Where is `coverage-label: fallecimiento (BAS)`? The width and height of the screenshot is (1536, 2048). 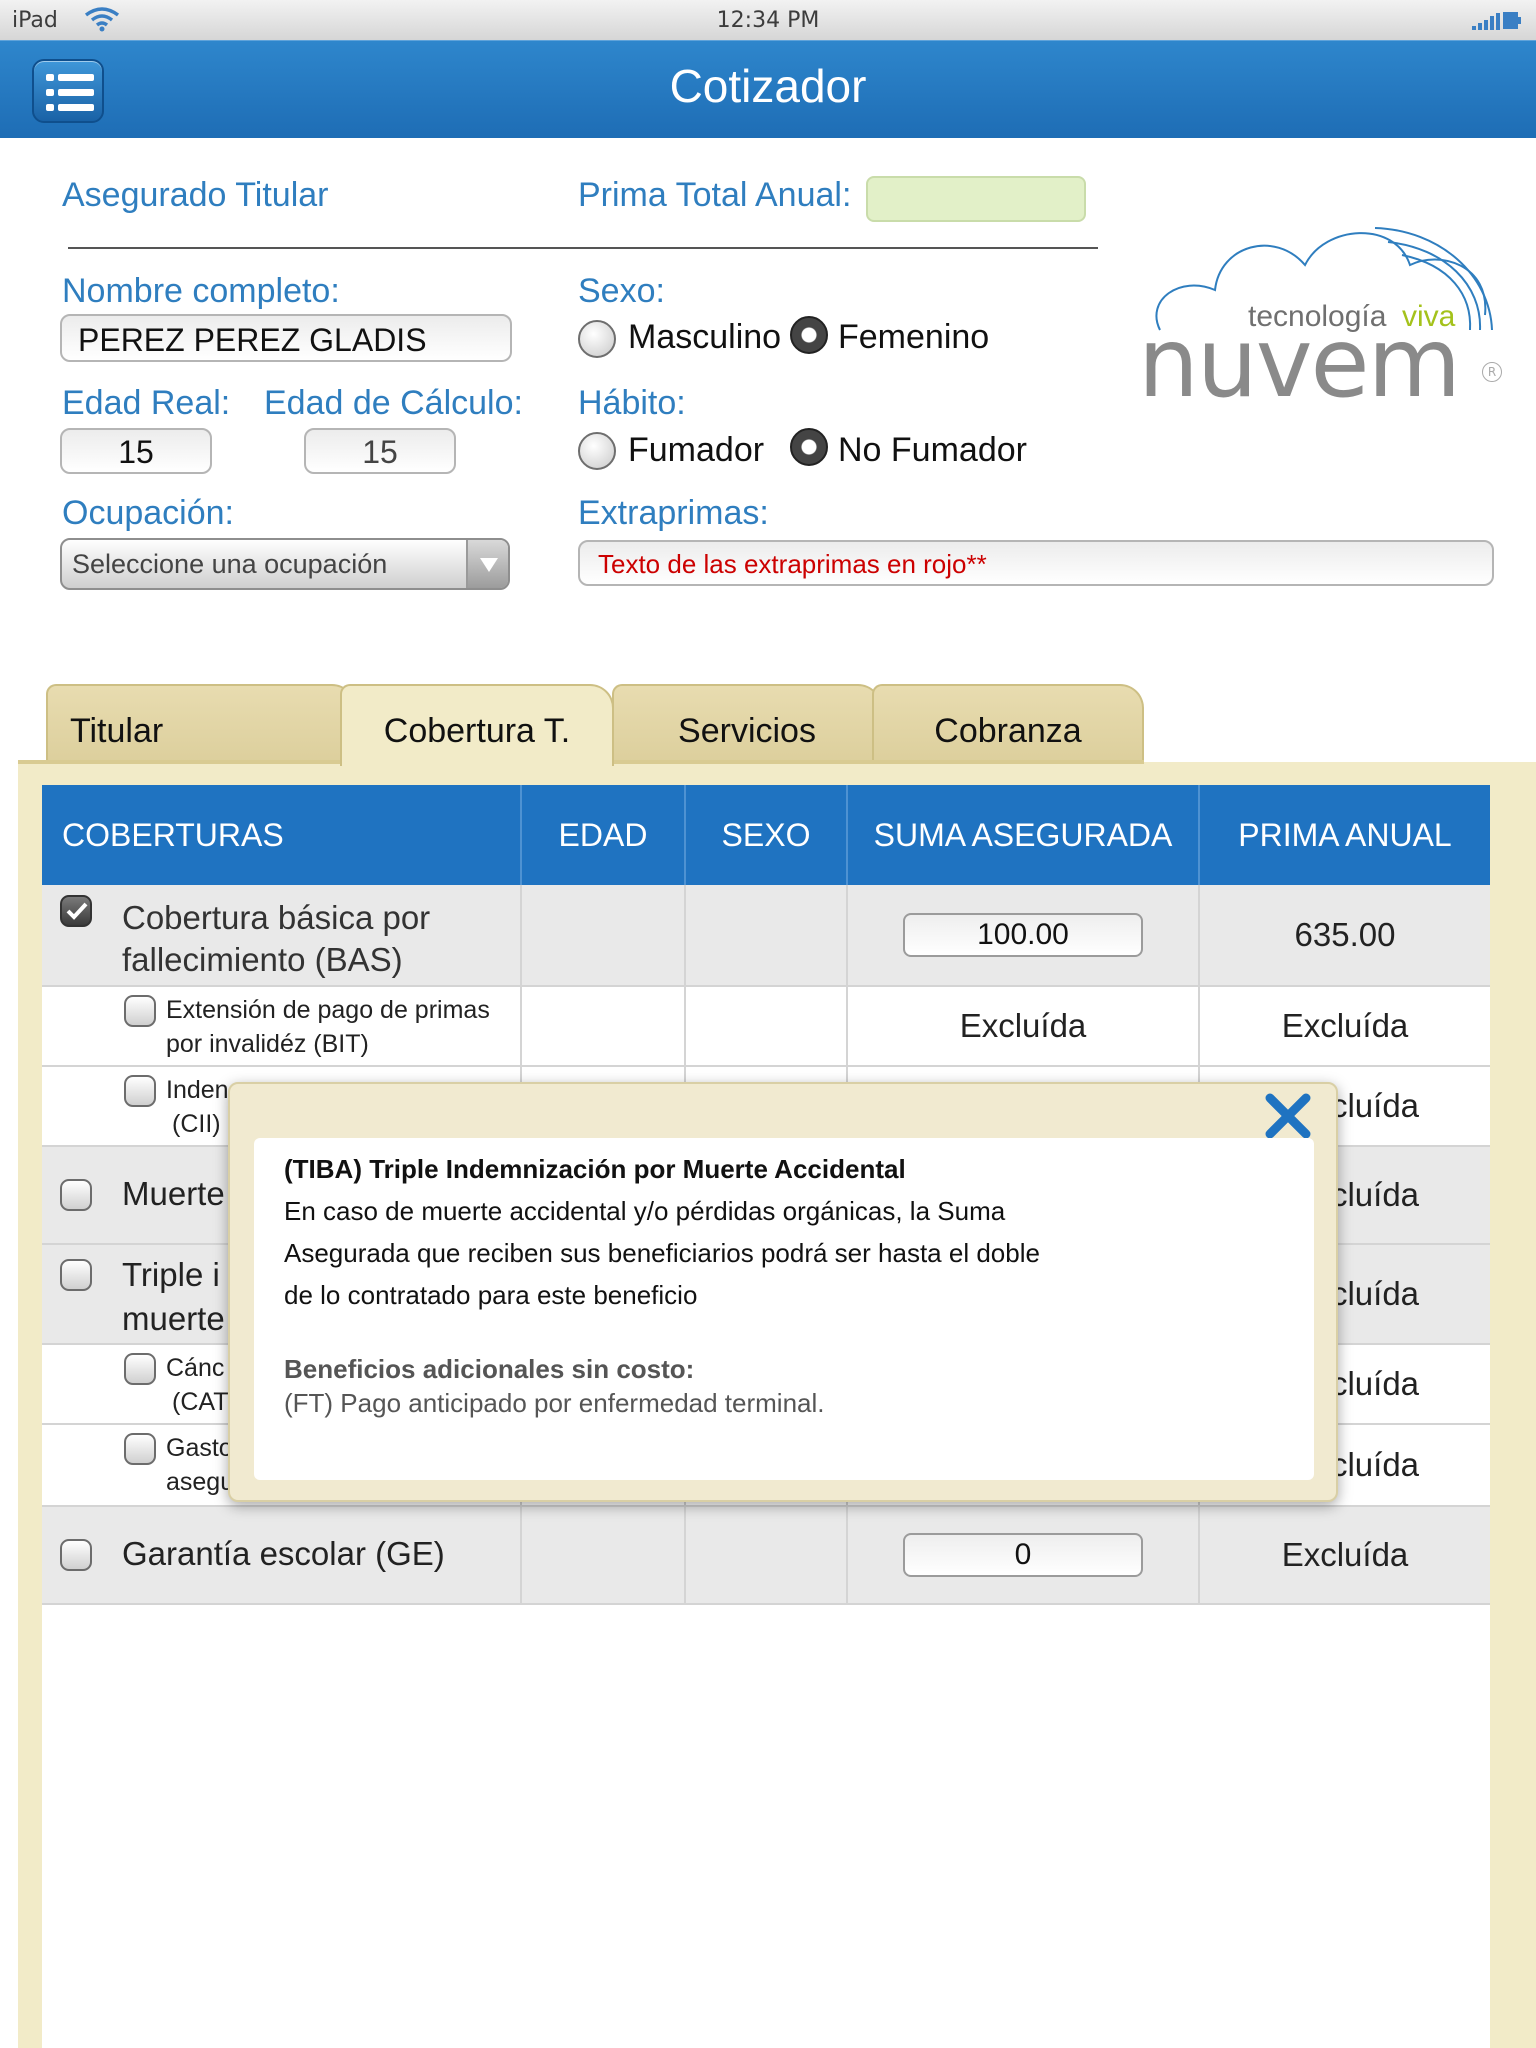 coverage-label: fallecimiento (BAS) is located at coordinates (262, 959).